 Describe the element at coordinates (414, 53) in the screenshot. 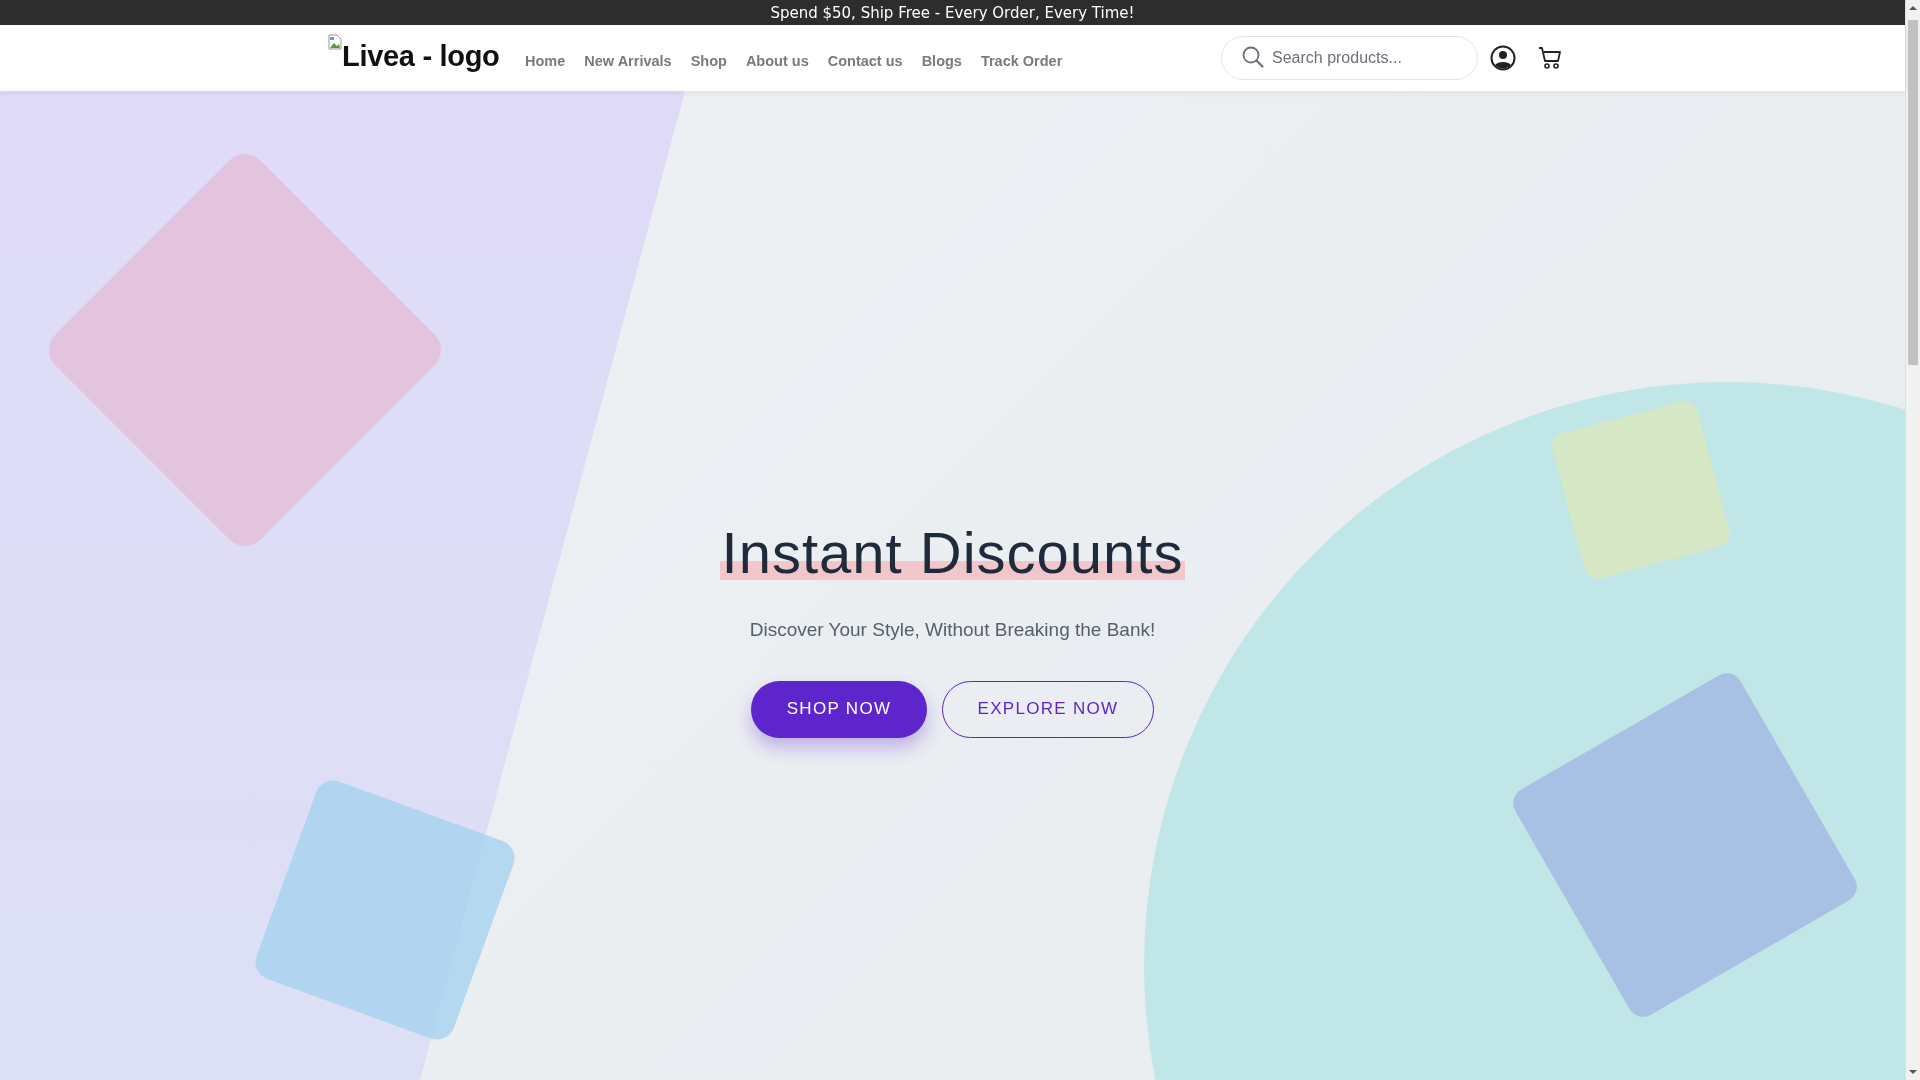

I see `logo-link: Livea - logo` at that location.